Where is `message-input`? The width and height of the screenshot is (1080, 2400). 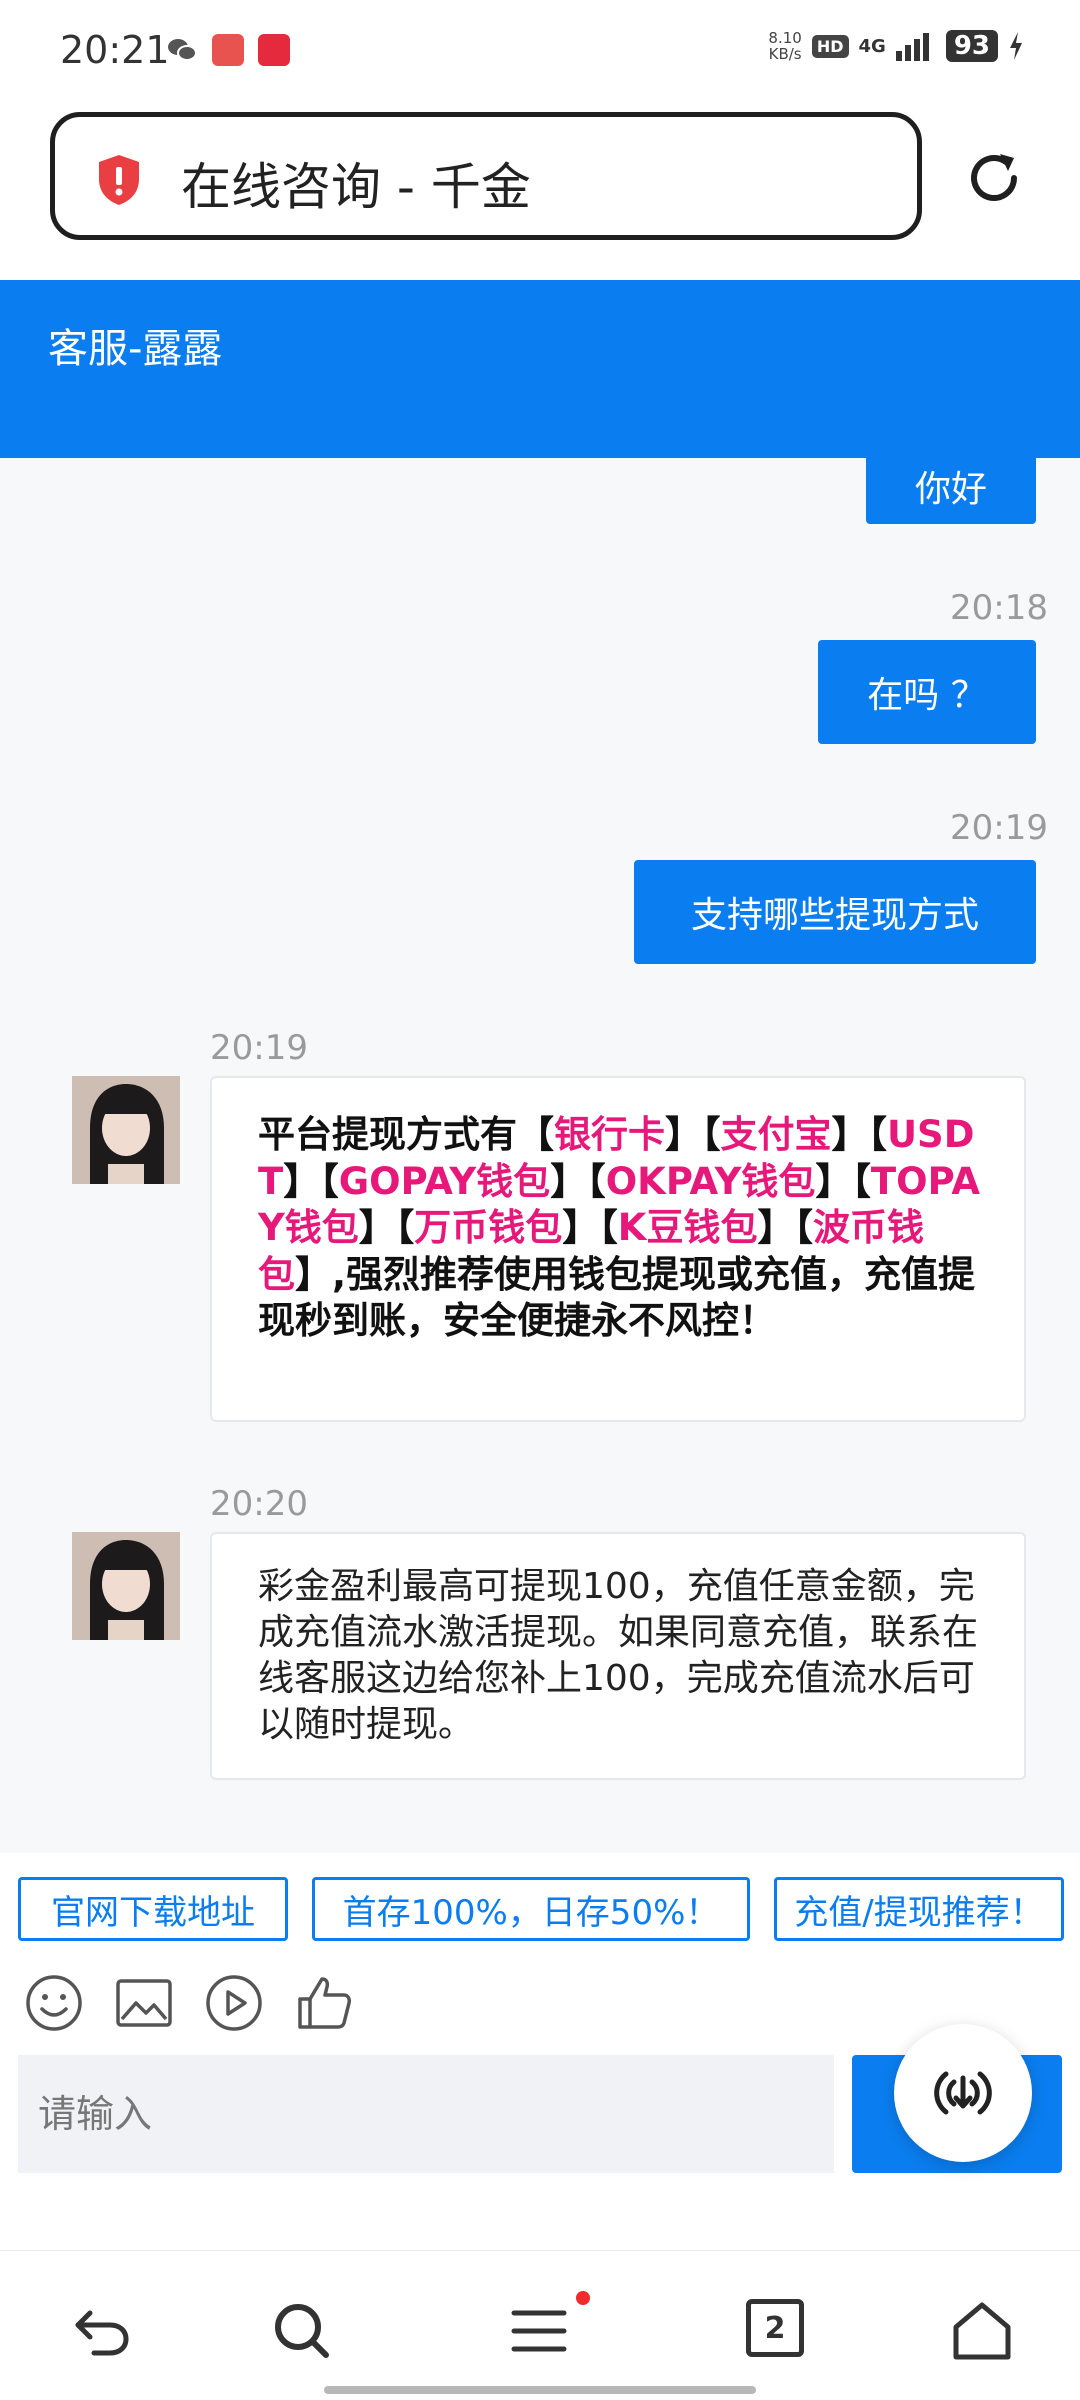
message-input is located at coordinates (426, 2114).